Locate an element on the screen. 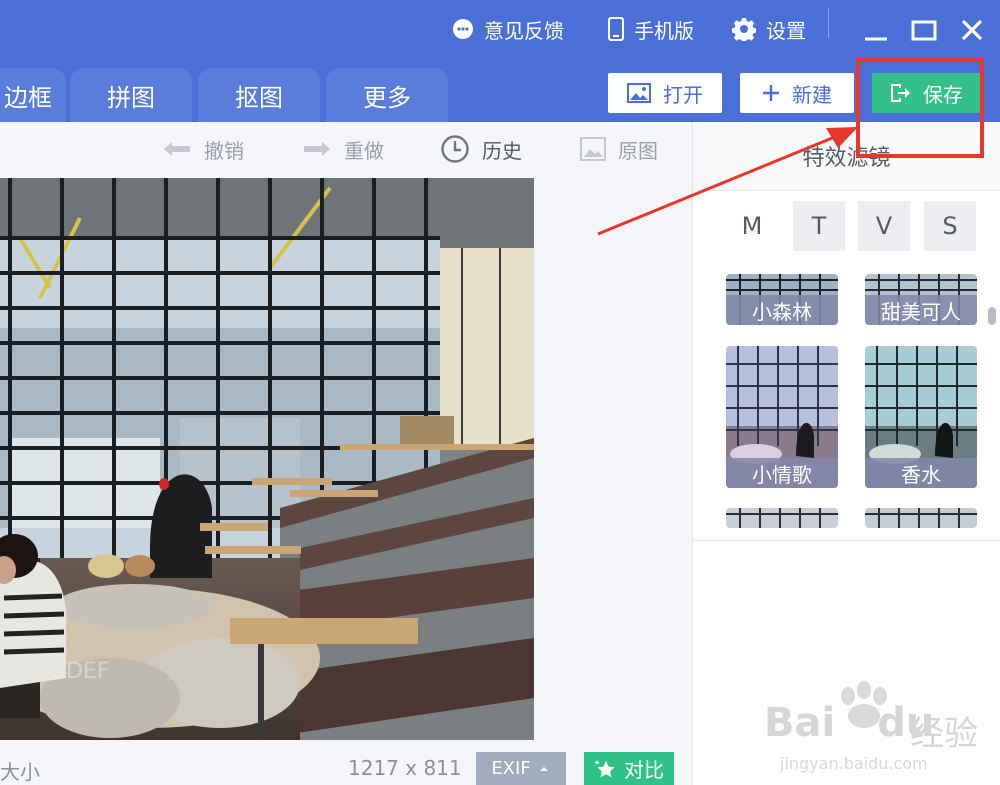 This screenshot has height=785, width=1000. mobile-label: 手机版 is located at coordinates (664, 30).